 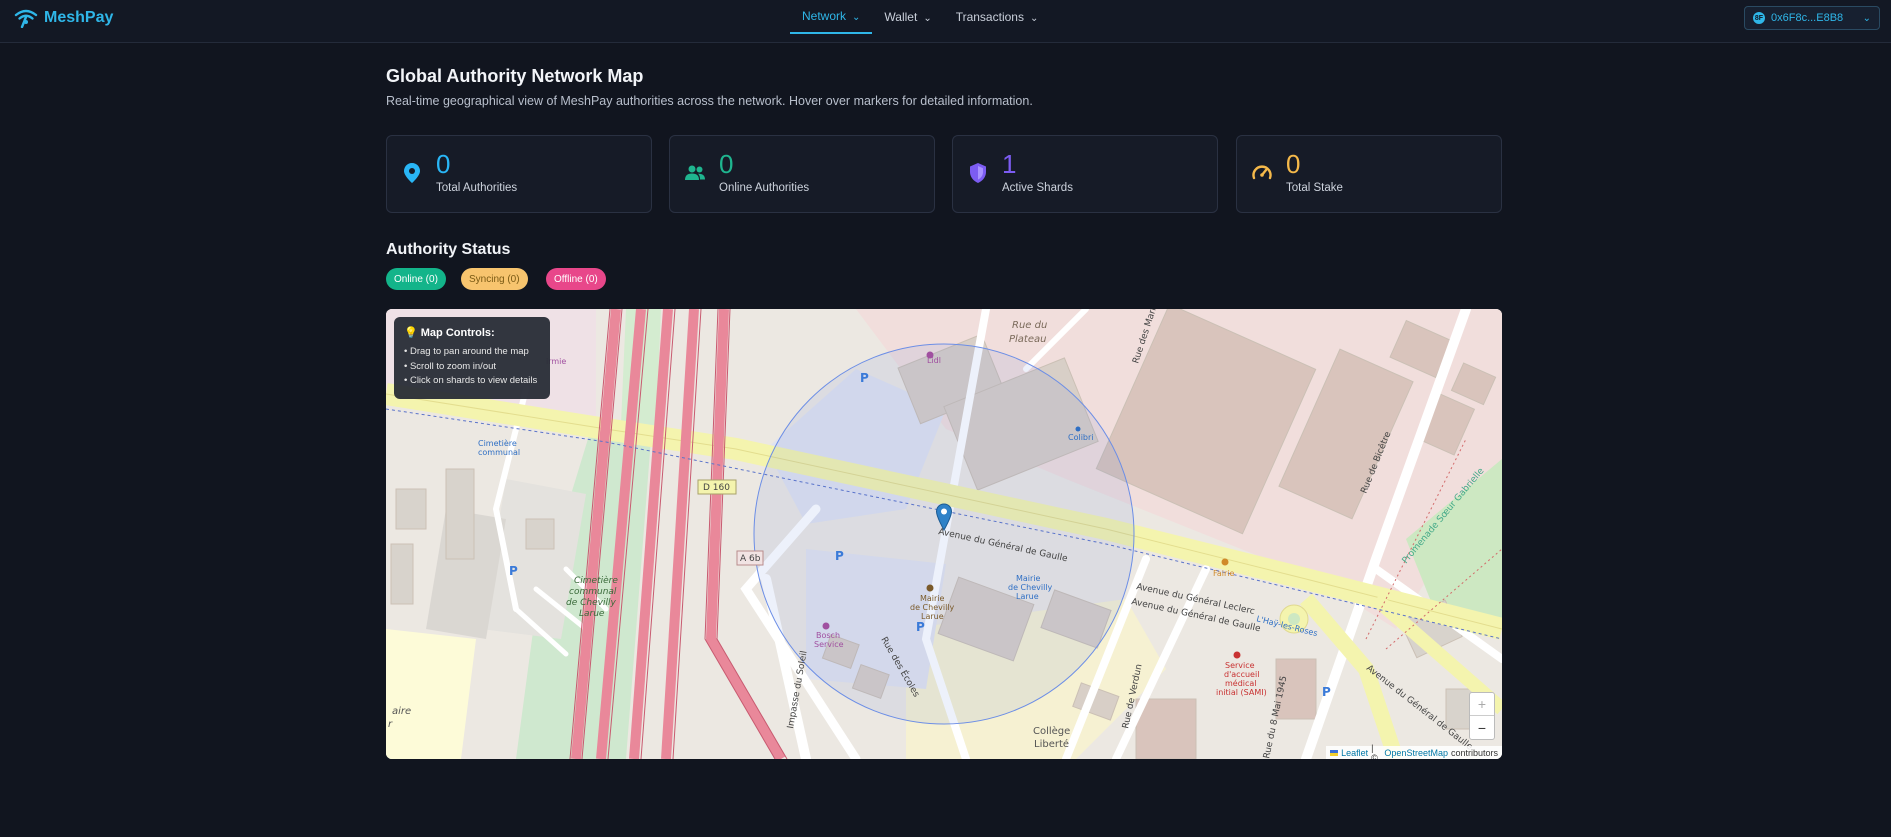 I want to click on poi-label-bosch-1: Bosch, so click(x=828, y=635).